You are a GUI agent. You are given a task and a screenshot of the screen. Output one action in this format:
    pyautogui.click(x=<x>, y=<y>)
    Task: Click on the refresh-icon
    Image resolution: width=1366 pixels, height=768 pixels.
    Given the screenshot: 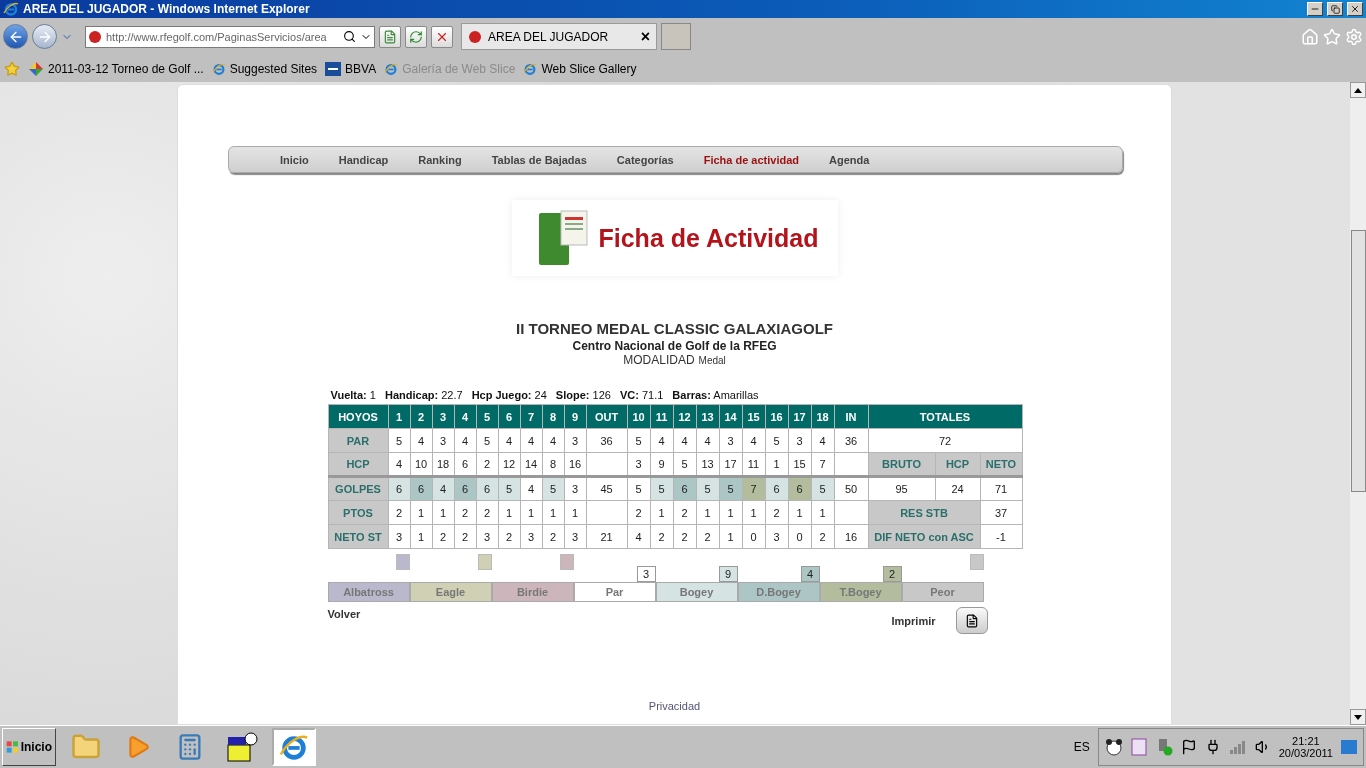 What is the action you would take?
    pyautogui.click(x=416, y=36)
    